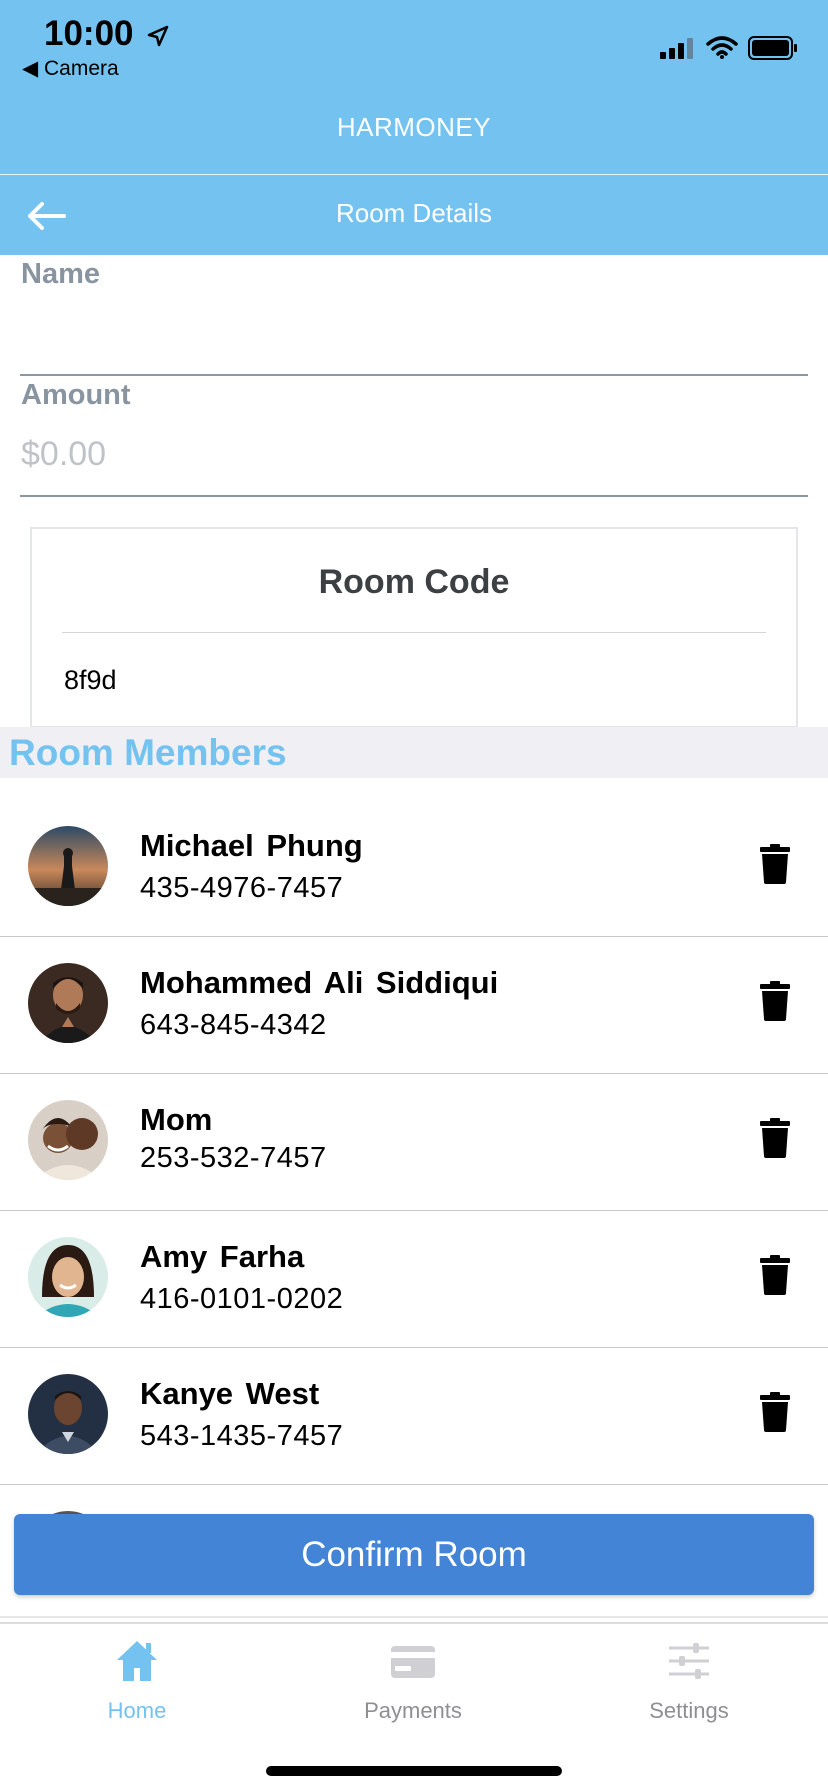 This screenshot has width=828, height=1792. Describe the element at coordinates (242, 1299) in the screenshot. I see `member-phone: 416-0101-0202` at that location.